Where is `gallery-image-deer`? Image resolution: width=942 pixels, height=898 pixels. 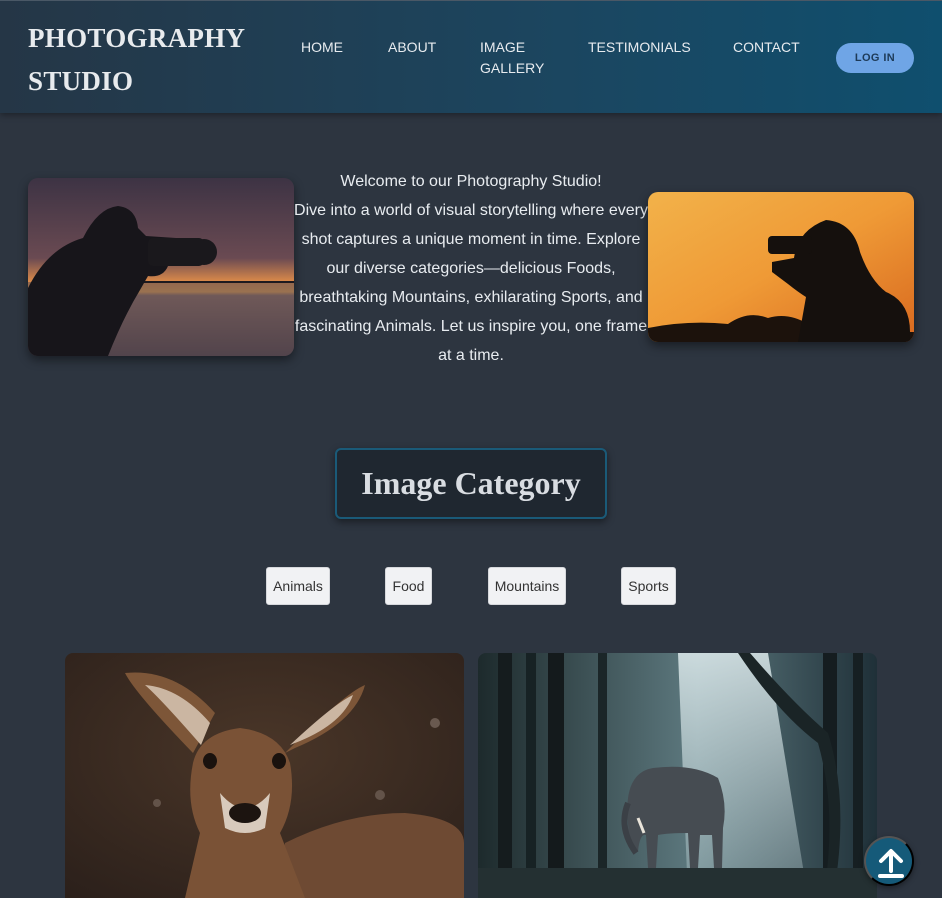
gallery-image-deer is located at coordinates (264, 775).